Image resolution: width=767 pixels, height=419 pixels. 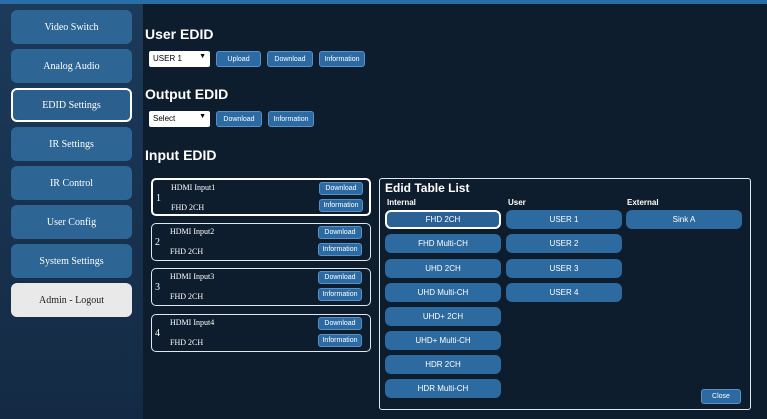 I want to click on close-button: Close, so click(x=721, y=396).